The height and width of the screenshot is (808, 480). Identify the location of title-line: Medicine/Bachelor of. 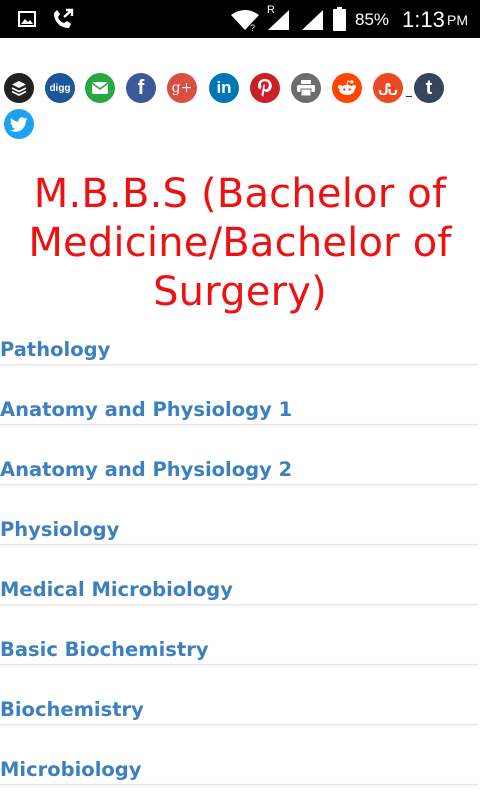
(240, 243).